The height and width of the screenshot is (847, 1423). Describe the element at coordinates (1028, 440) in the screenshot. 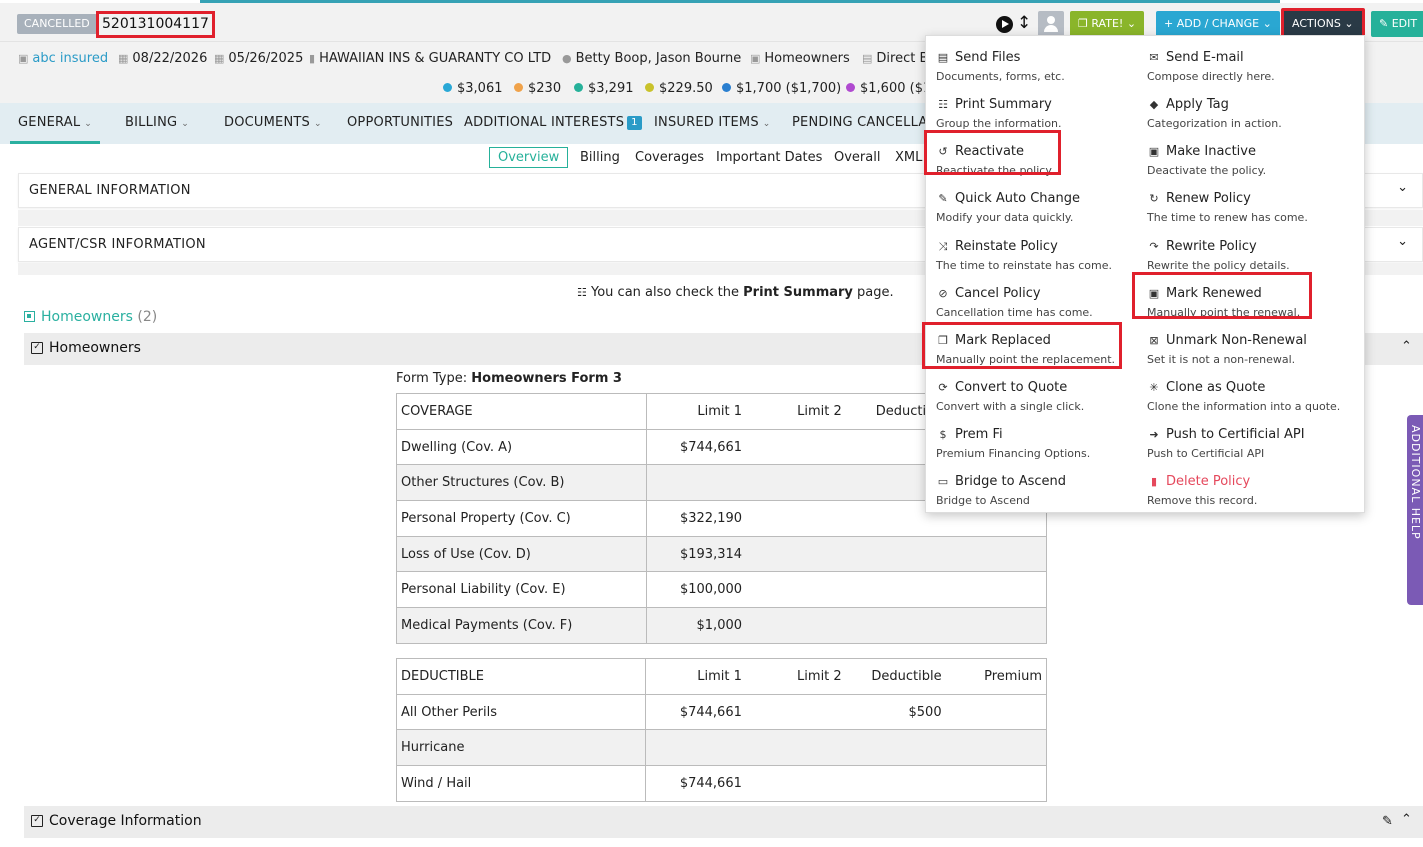

I see `menu-item-prem-fi: $ Prem Fi Premium Financing Options.` at that location.